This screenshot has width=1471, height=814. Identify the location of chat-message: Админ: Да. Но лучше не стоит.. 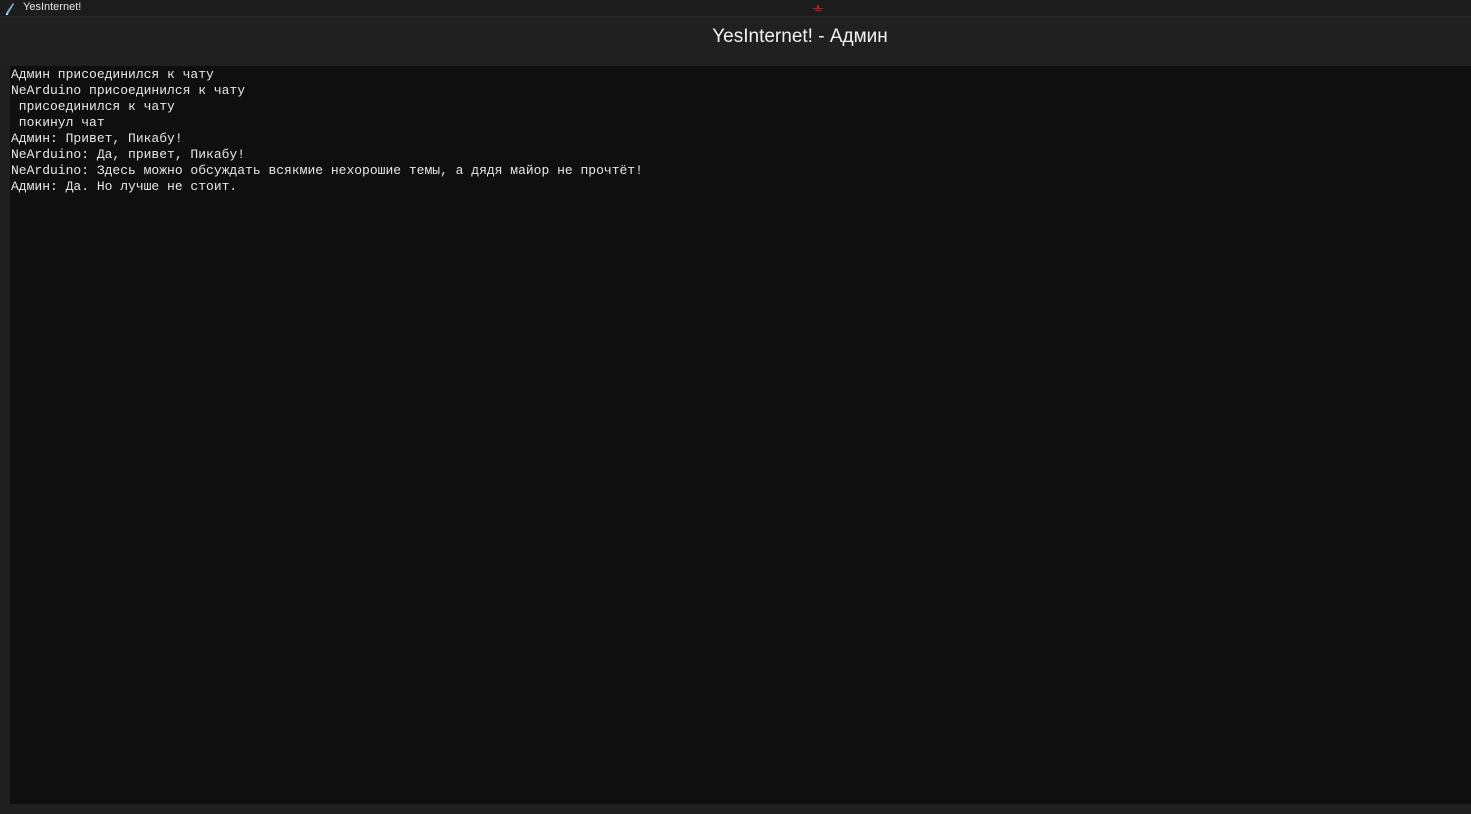
(124, 186).